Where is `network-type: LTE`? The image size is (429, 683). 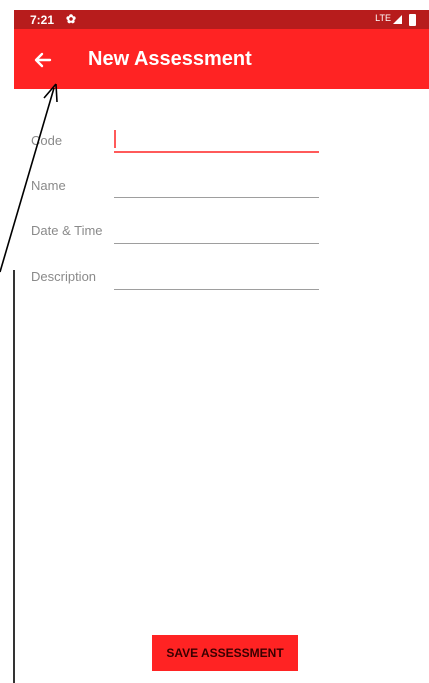 network-type: LTE is located at coordinates (383, 18).